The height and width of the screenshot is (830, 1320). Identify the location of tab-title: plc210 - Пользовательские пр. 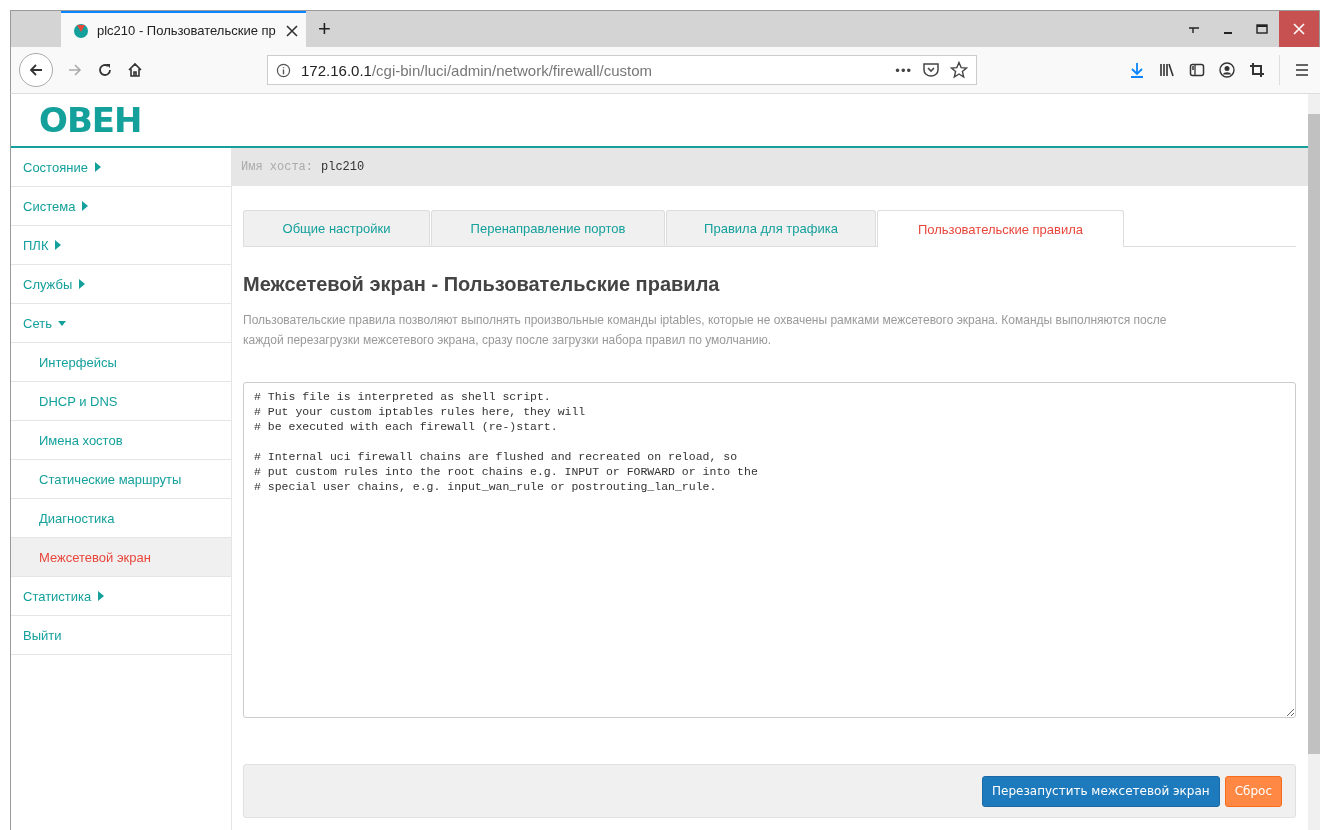
(187, 30).